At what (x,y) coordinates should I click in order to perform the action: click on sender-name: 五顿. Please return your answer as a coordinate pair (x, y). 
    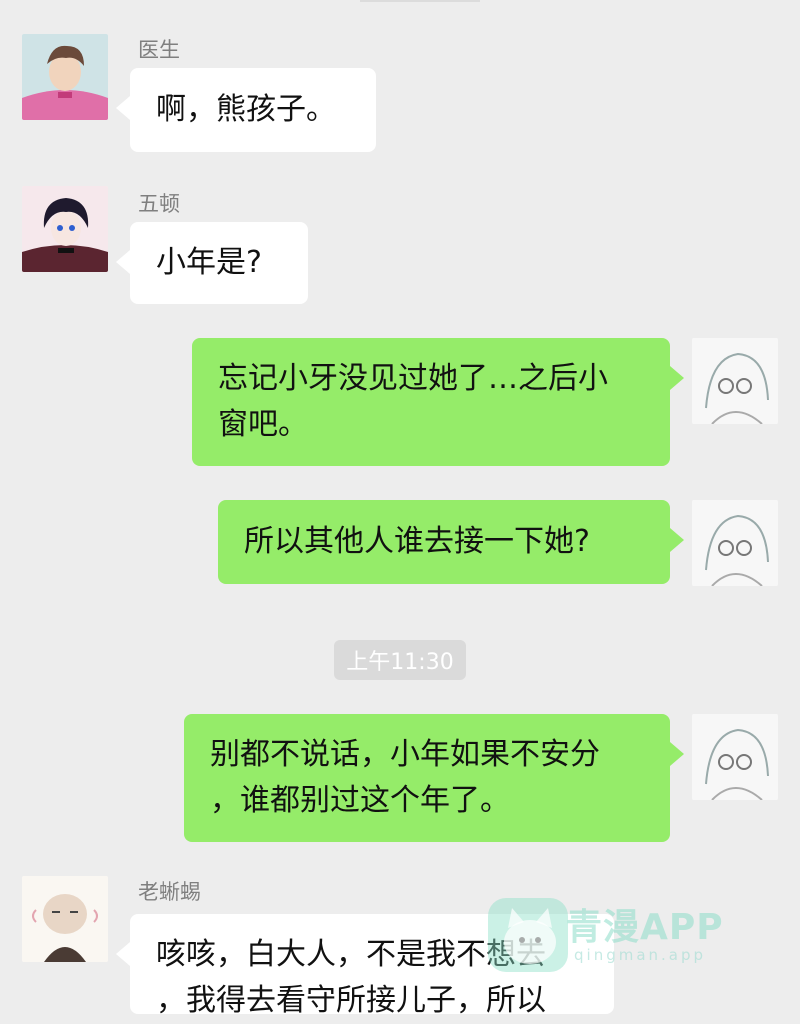
    Looking at the image, I should click on (159, 204).